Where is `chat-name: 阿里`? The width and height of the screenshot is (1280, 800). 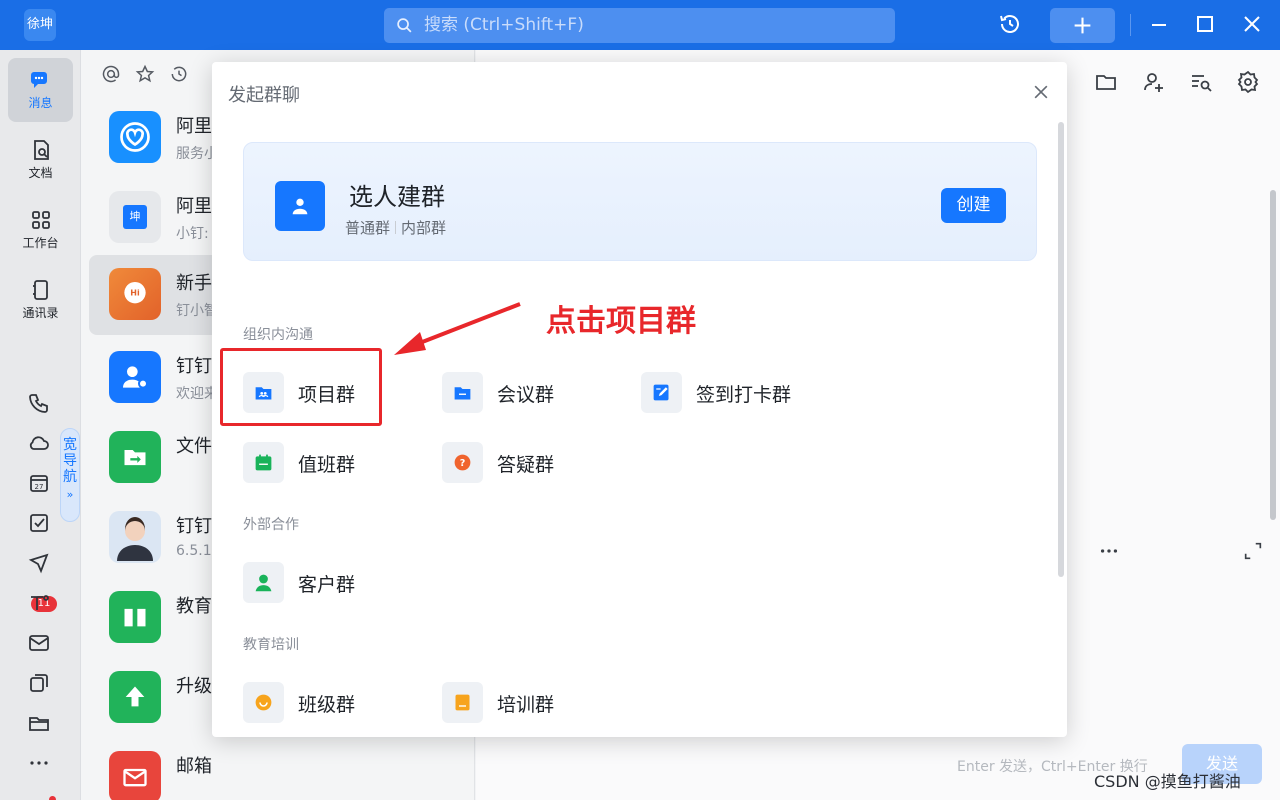
chat-name: 阿里 is located at coordinates (194, 206).